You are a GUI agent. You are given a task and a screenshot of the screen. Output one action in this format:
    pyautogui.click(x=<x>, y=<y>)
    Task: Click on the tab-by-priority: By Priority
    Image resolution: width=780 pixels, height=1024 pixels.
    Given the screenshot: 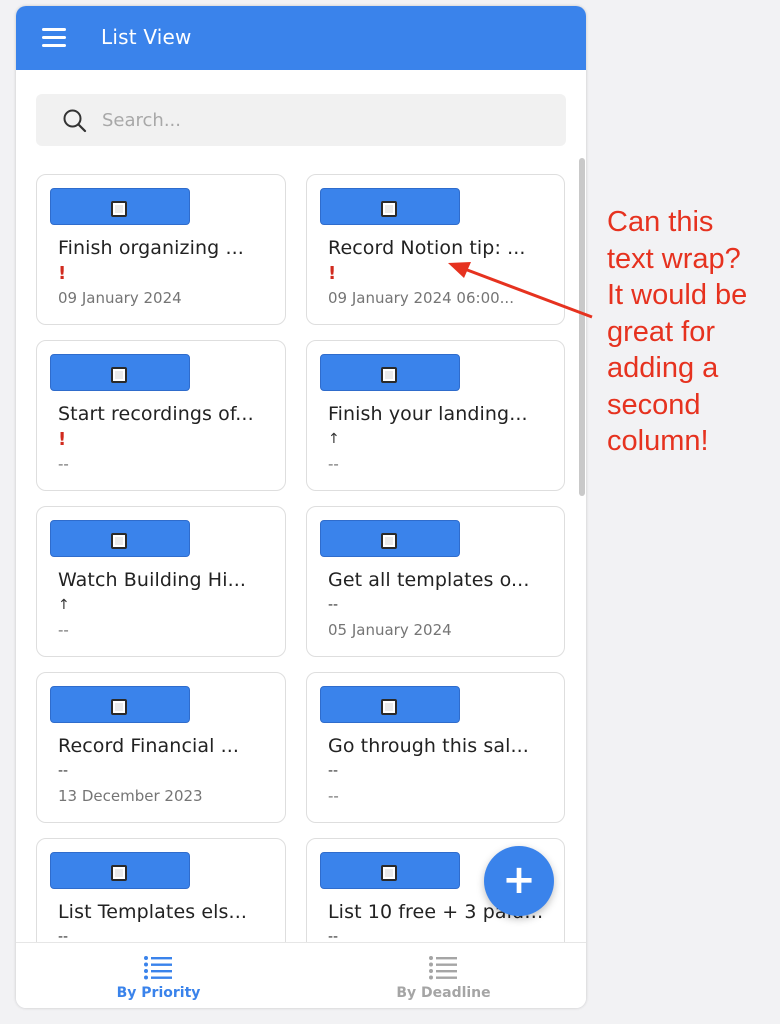 What is the action you would take?
    pyautogui.click(x=158, y=975)
    